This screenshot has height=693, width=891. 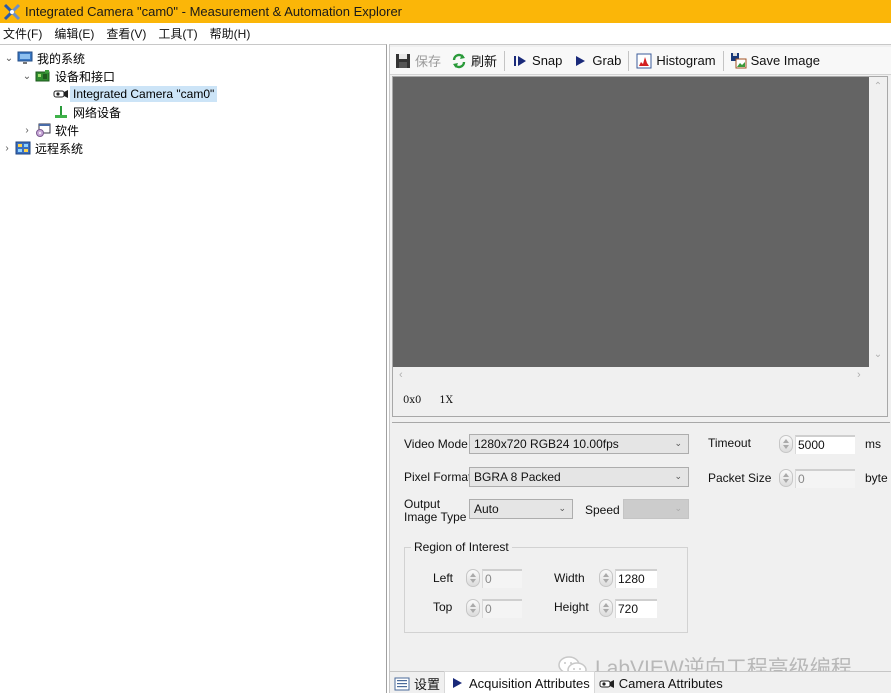 What do you see at coordinates (675, 61) in the screenshot?
I see `histogram-button: Histogram` at bounding box center [675, 61].